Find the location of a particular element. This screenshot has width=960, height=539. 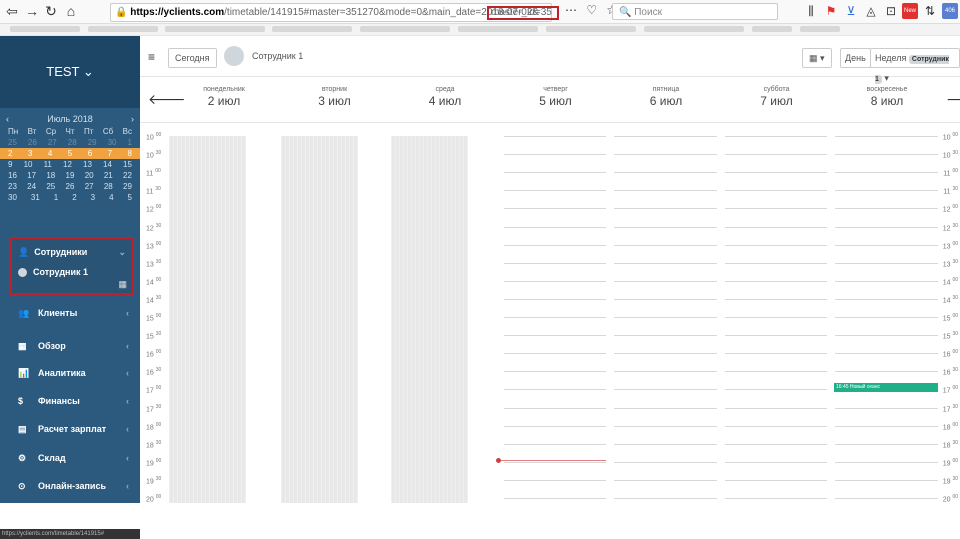

calendar-picker-button: ▦ ▾ is located at coordinates (817, 58).